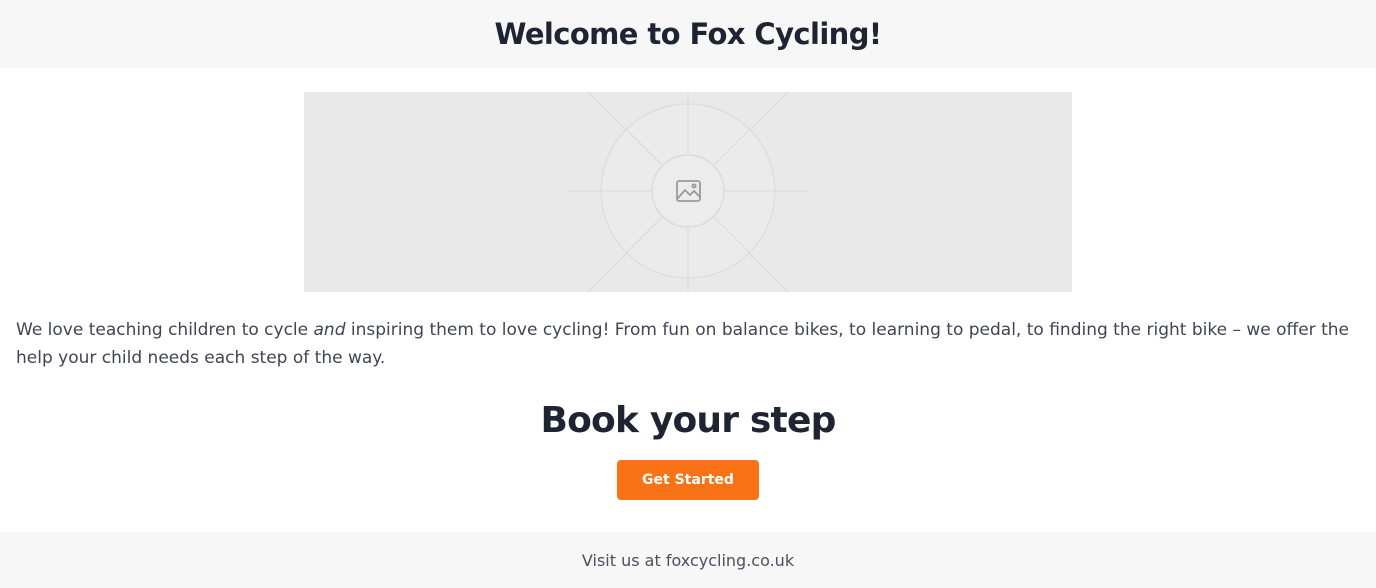 The width and height of the screenshot is (1376, 588). I want to click on page-footer: Visit us at foxcycling.co.uk, so click(688, 560).